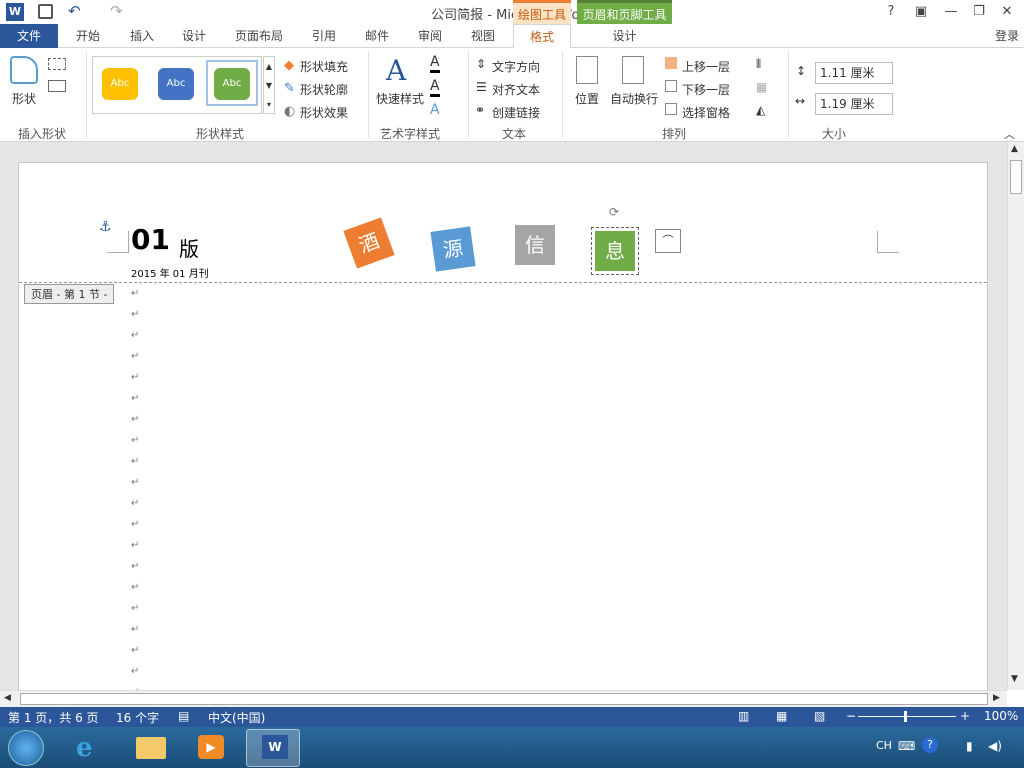  I want to click on doc-date: 2015 年 01 月刊, so click(170, 272).